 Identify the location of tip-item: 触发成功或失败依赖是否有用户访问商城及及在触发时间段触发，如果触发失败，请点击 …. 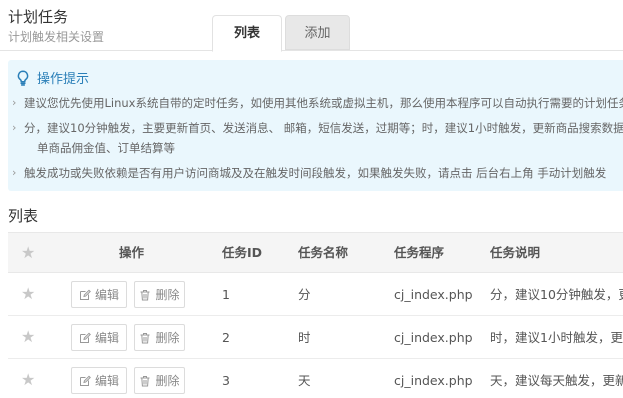
(309, 173).